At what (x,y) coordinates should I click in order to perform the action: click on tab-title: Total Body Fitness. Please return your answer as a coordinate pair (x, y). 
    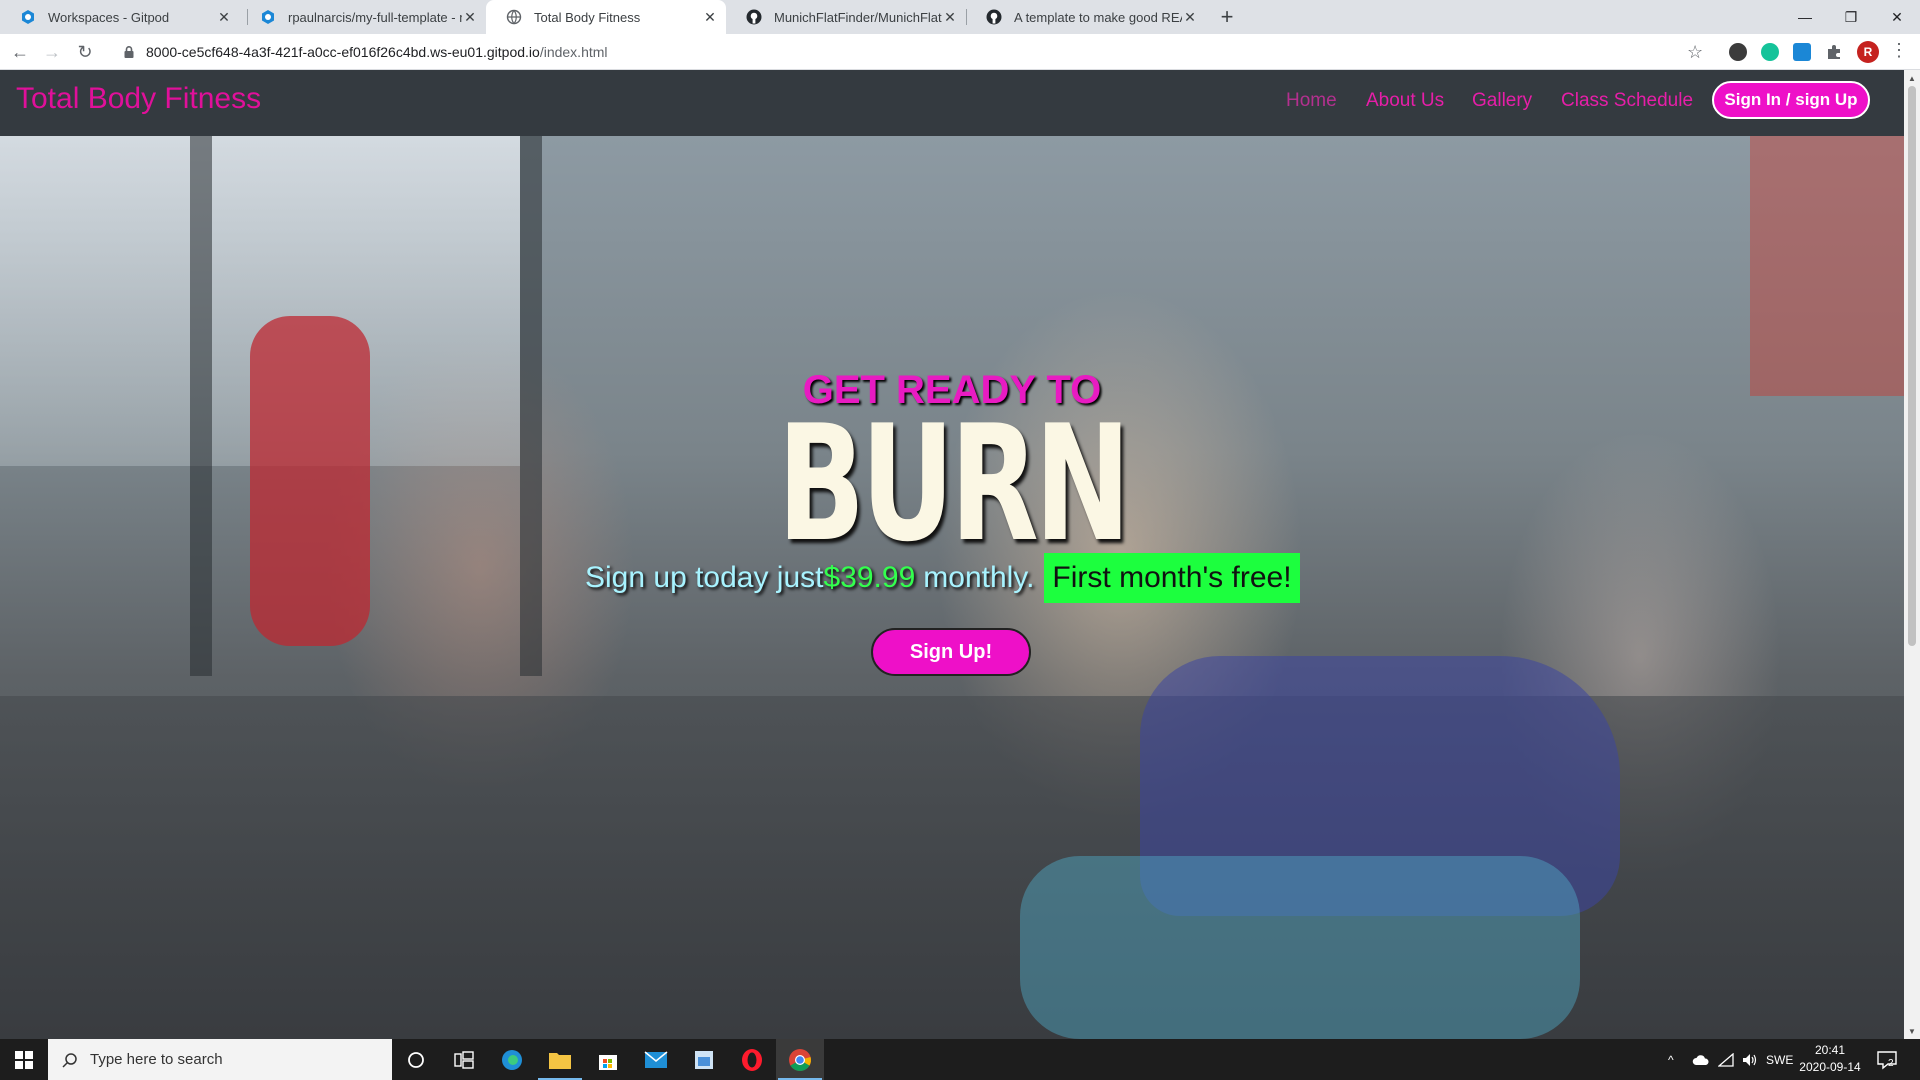
    Looking at the image, I should click on (587, 17).